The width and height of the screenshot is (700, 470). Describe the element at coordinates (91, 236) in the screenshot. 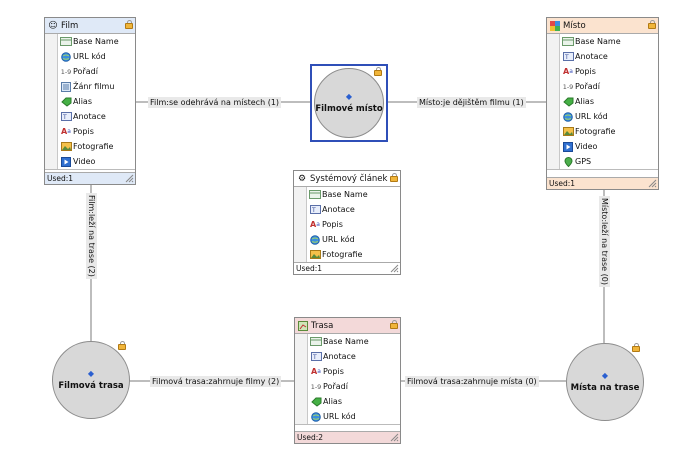

I see `link-label-film-lezi: Film:leží na trase (2)` at that location.